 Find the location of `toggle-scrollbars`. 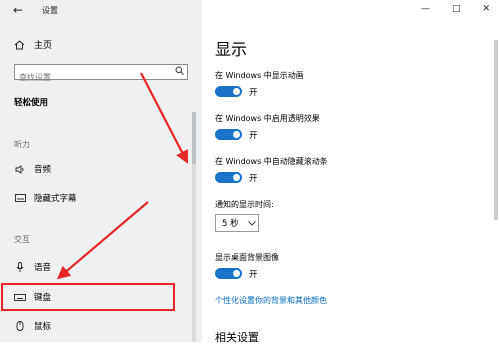

toggle-scrollbars is located at coordinates (228, 177).